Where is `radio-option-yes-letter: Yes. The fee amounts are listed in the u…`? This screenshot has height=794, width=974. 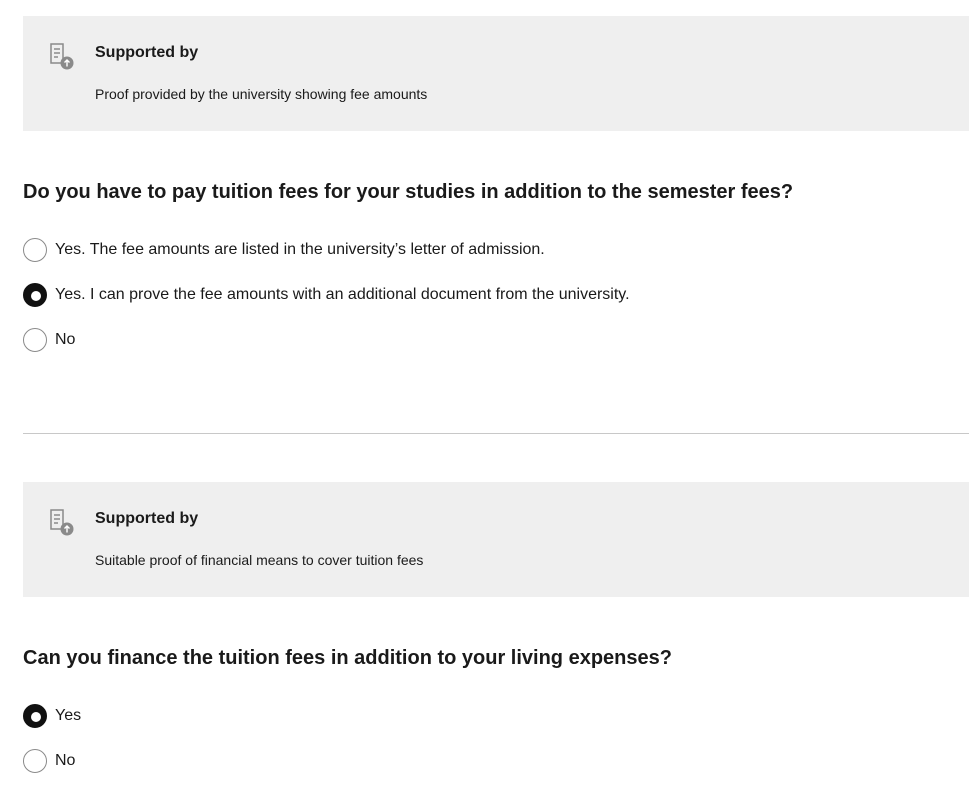
radio-option-yes-letter: Yes. The fee amounts are listed in the u… is located at coordinates (284, 250).